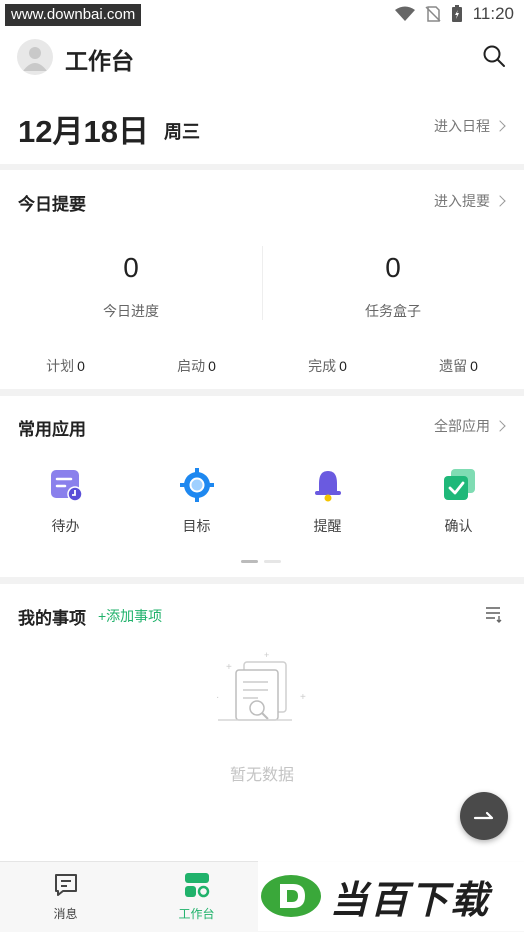  I want to click on stat-start: 启动 0, so click(196, 366).